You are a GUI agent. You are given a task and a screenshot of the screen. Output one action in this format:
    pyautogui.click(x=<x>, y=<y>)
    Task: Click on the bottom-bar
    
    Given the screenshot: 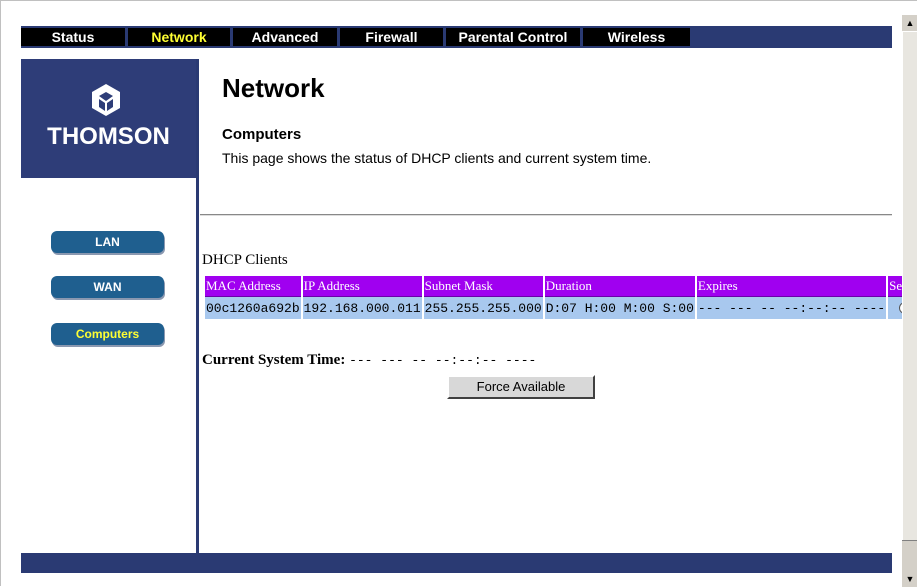 What is the action you would take?
    pyautogui.click(x=456, y=563)
    